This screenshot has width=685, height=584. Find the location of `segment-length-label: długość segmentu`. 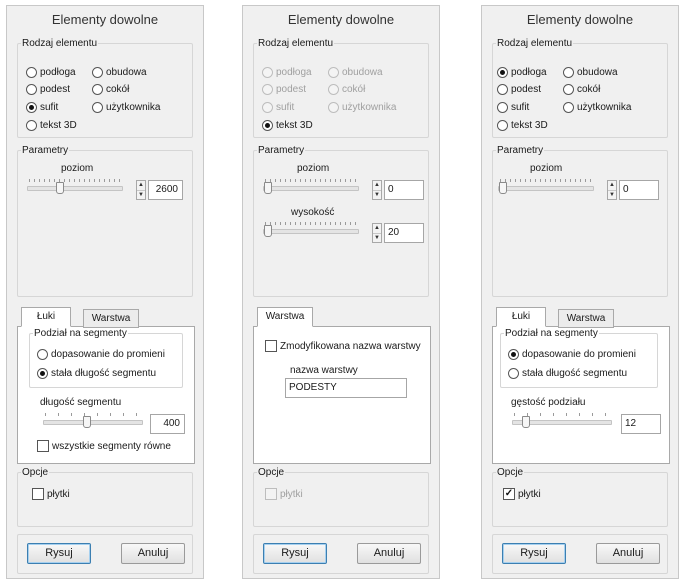

segment-length-label: długość segmentu is located at coordinates (81, 402).